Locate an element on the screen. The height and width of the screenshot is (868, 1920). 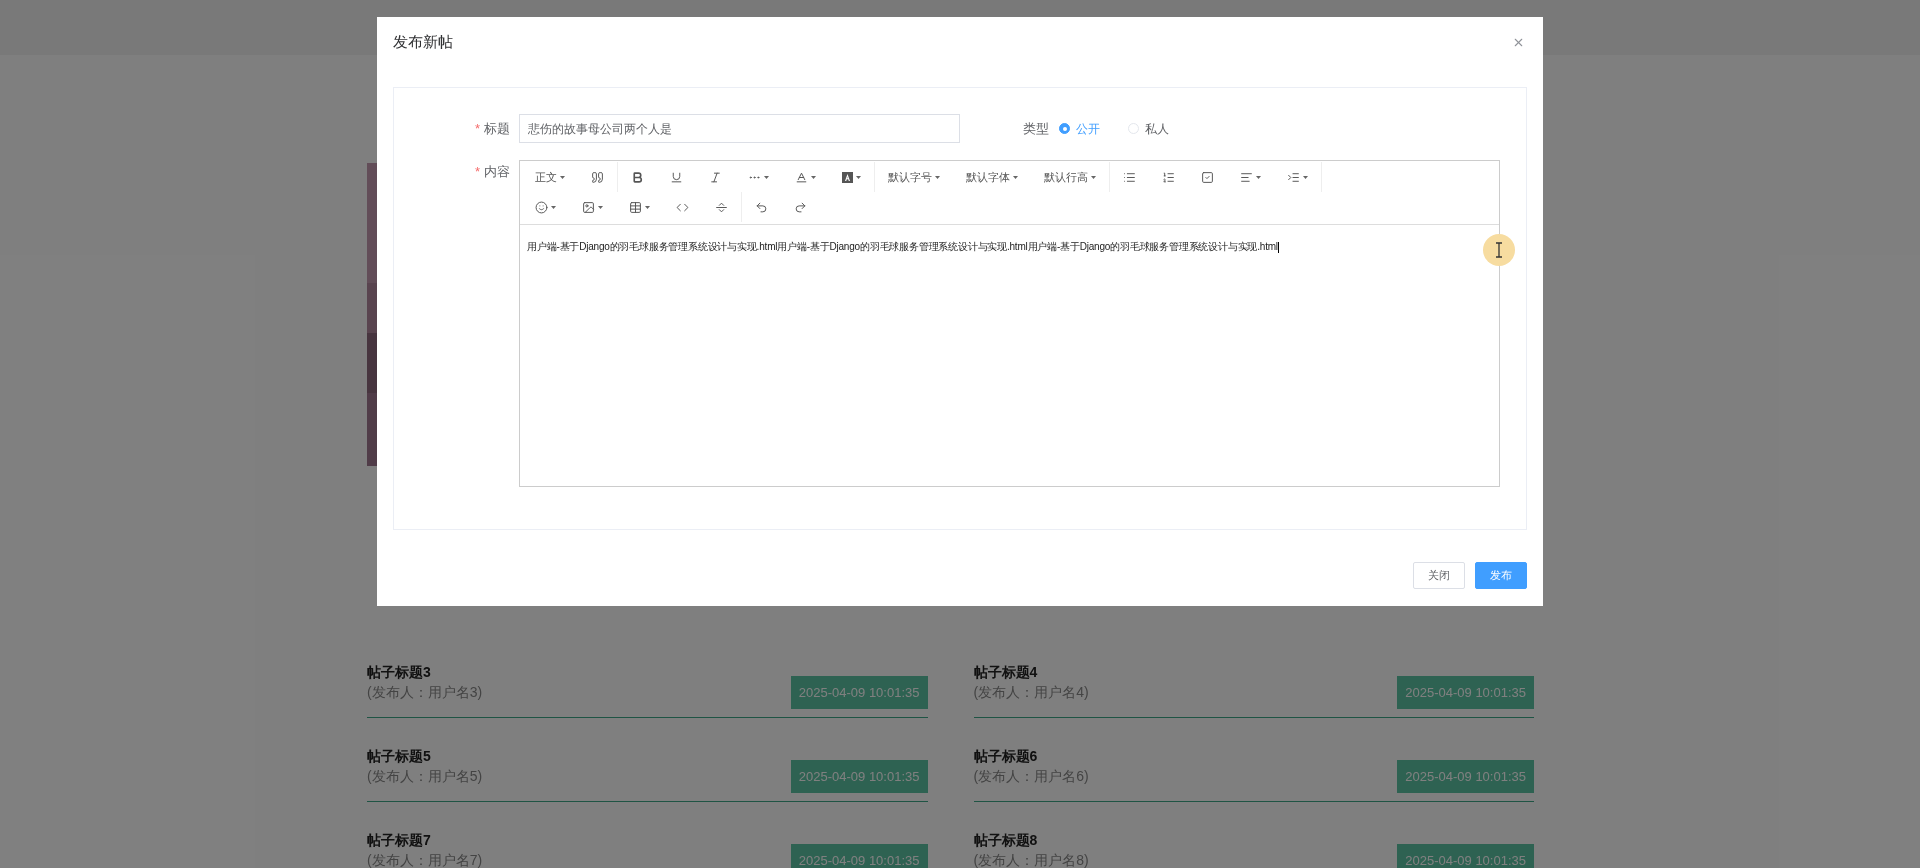
field-label: 标题 is located at coordinates (497, 128).